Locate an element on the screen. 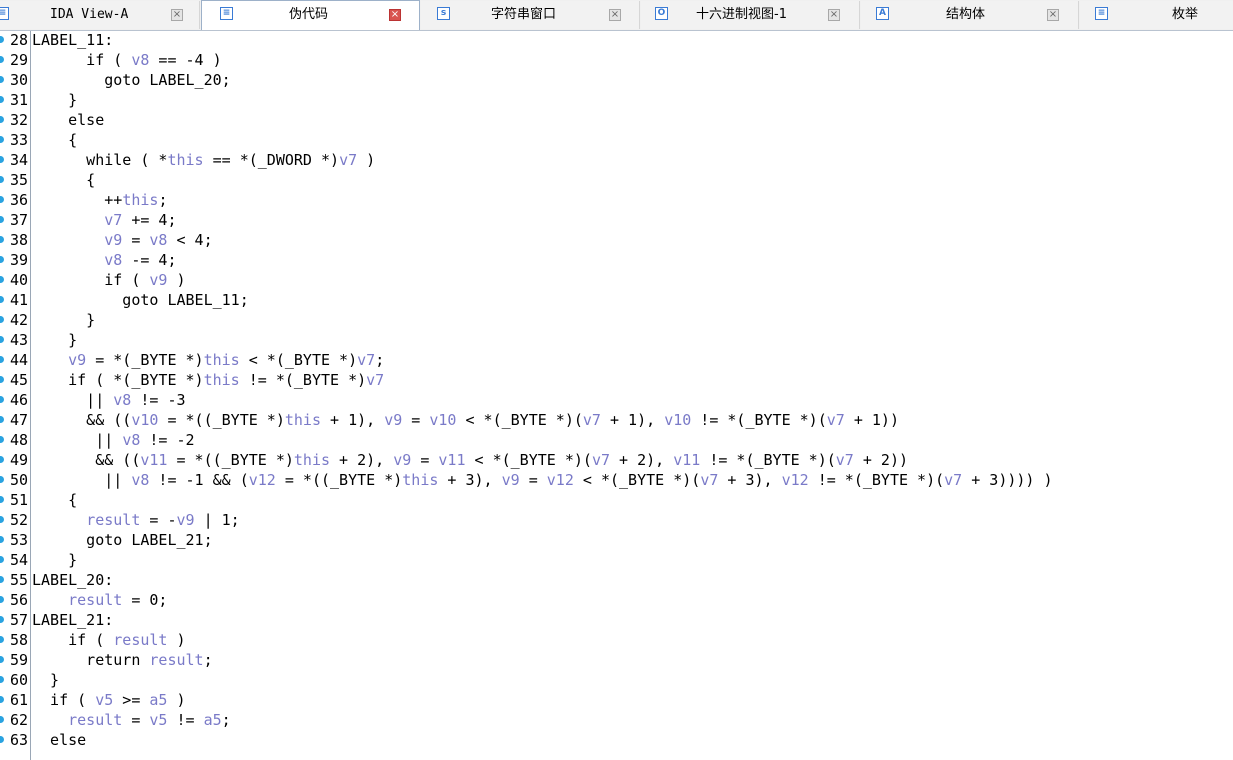 This screenshot has height=760, width=1233. line-number: 31 is located at coordinates (18, 100).